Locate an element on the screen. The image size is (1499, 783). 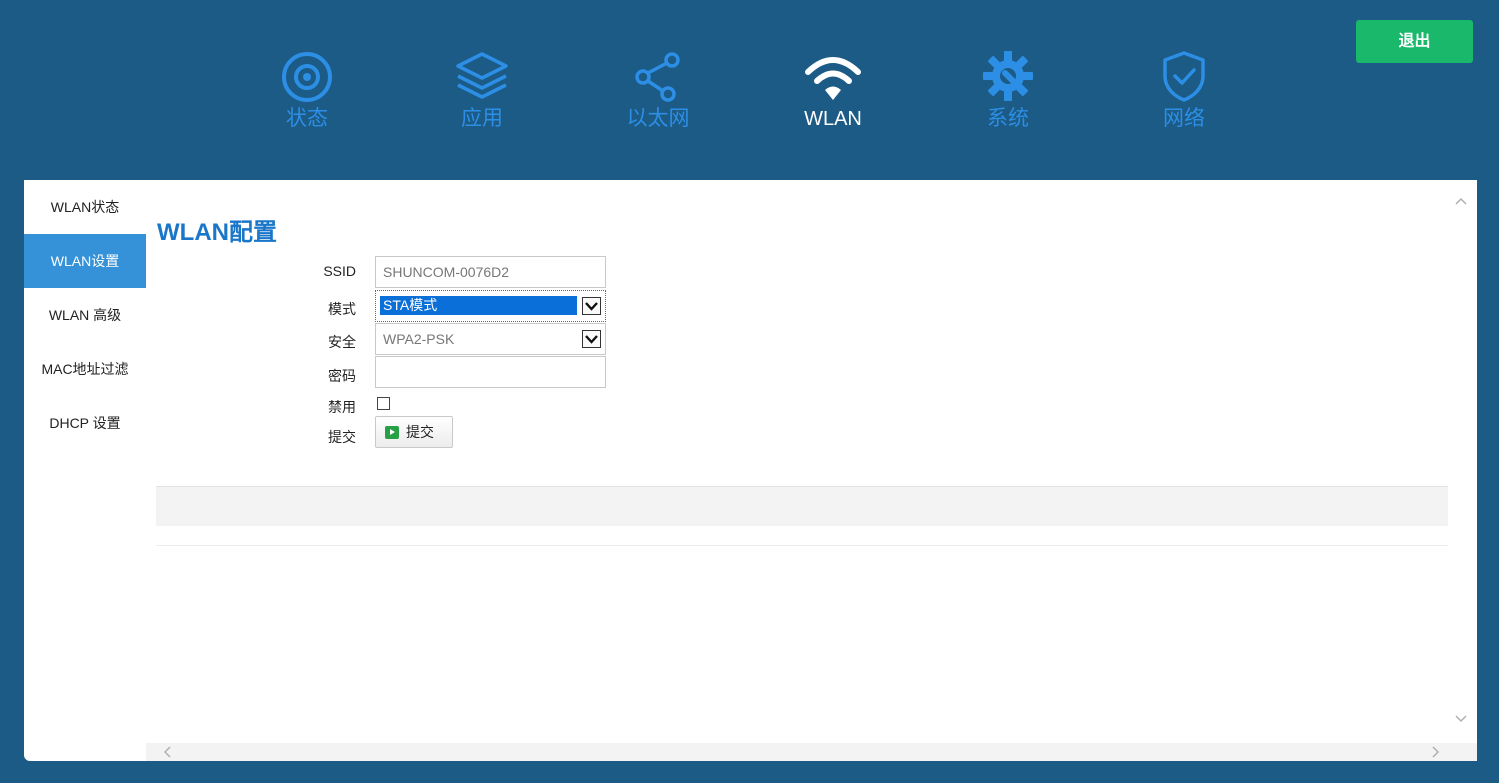
submit-button: 提交 is located at coordinates (414, 432).